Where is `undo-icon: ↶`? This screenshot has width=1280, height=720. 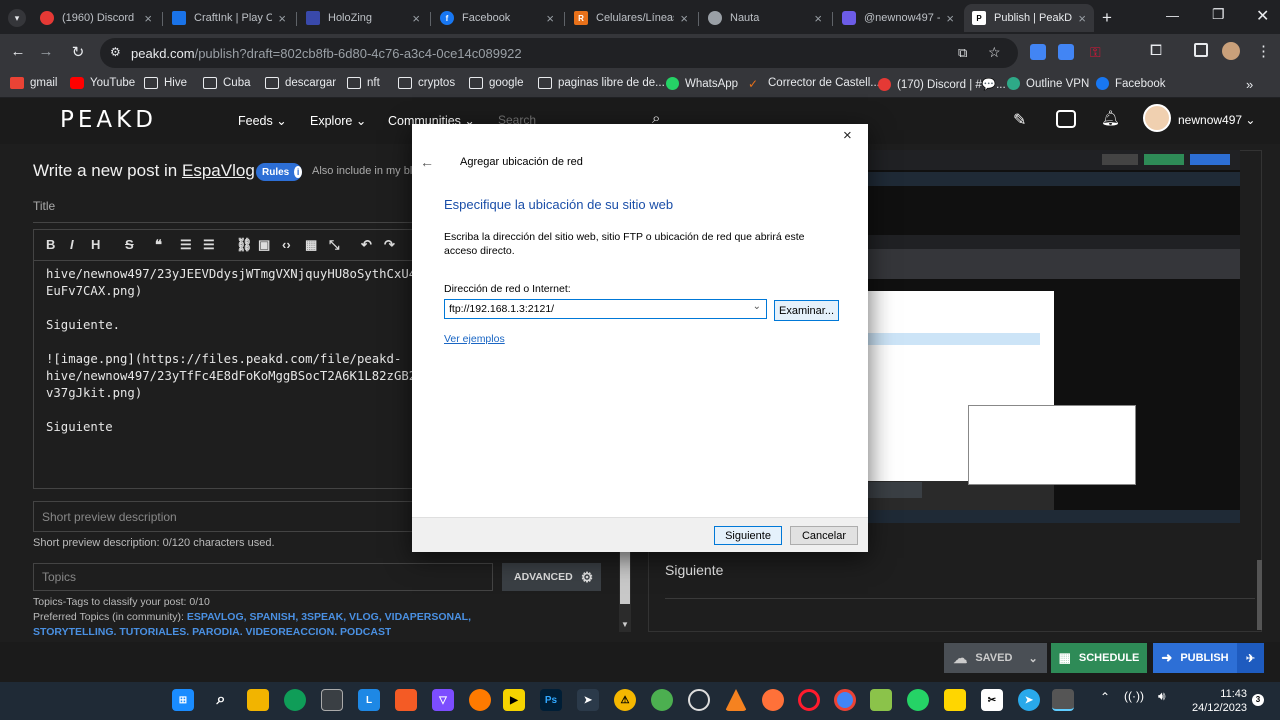 undo-icon: ↶ is located at coordinates (366, 245).